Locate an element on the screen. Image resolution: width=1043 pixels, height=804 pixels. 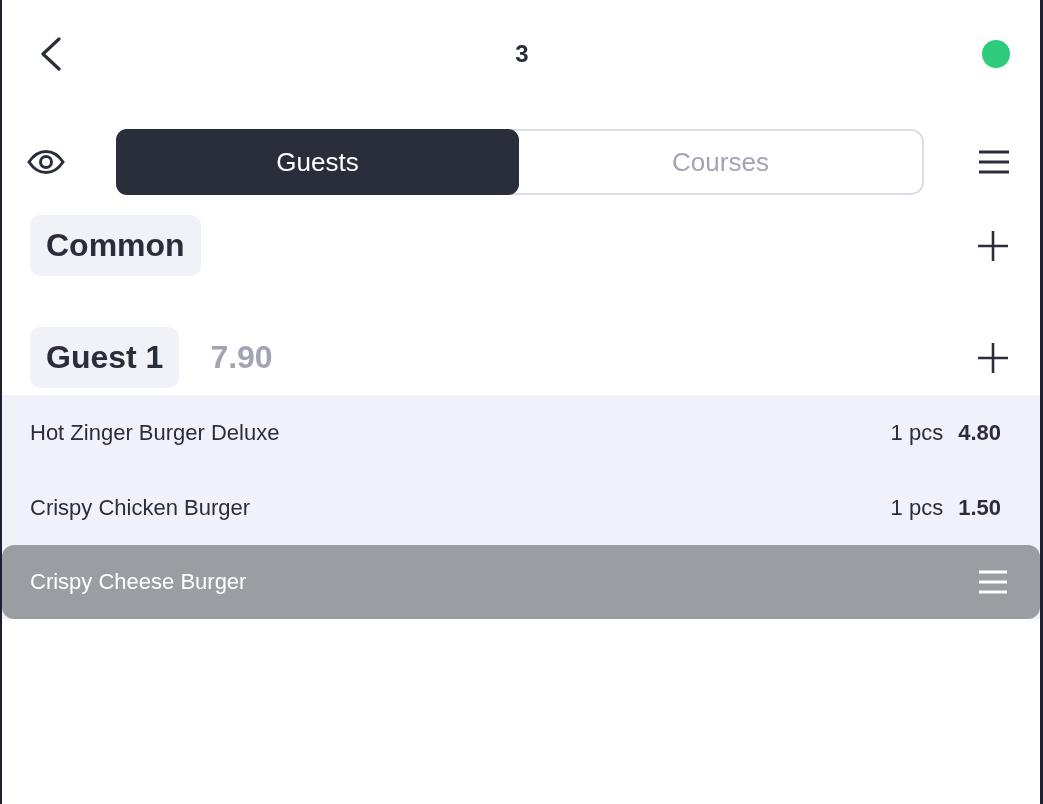
eye-icon is located at coordinates (46, 162).